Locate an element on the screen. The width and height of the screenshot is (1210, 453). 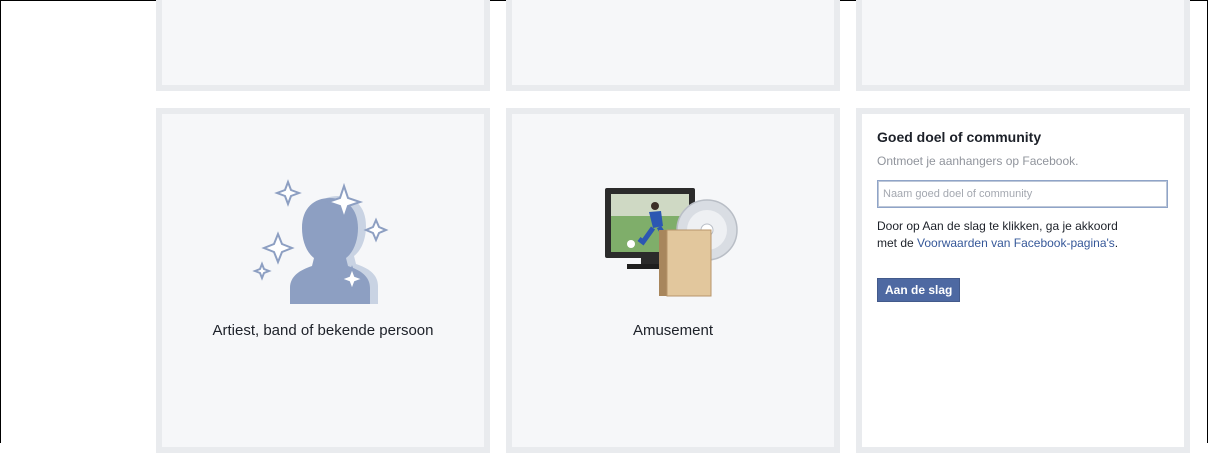
category-label-entertainment: Amusement is located at coordinates (673, 330).